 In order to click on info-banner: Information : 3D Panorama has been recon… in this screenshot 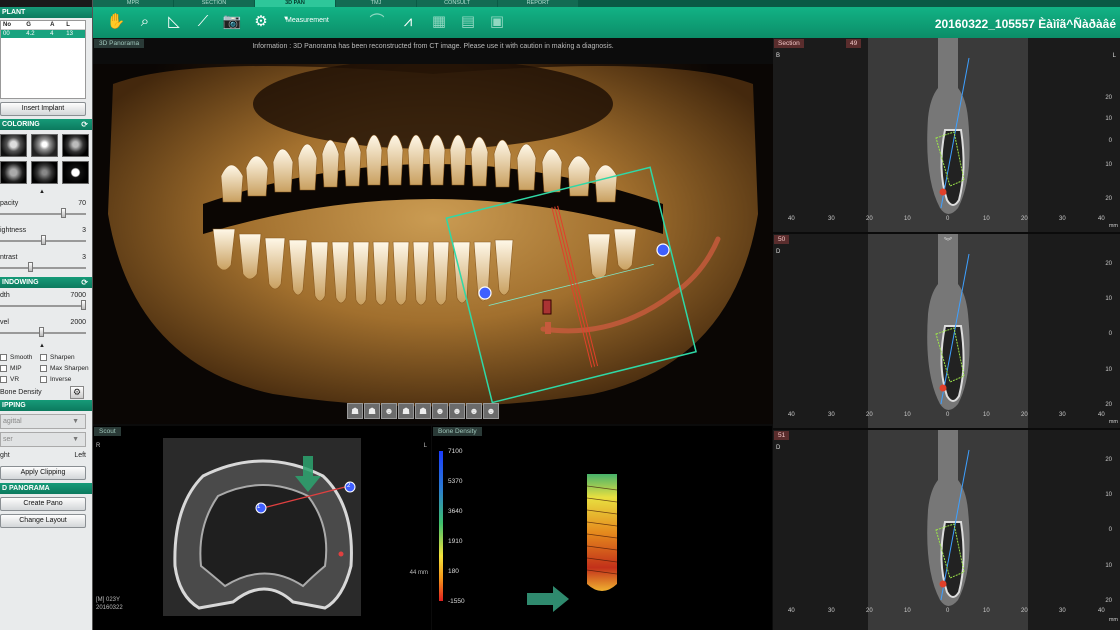, I will do `click(433, 46)`.